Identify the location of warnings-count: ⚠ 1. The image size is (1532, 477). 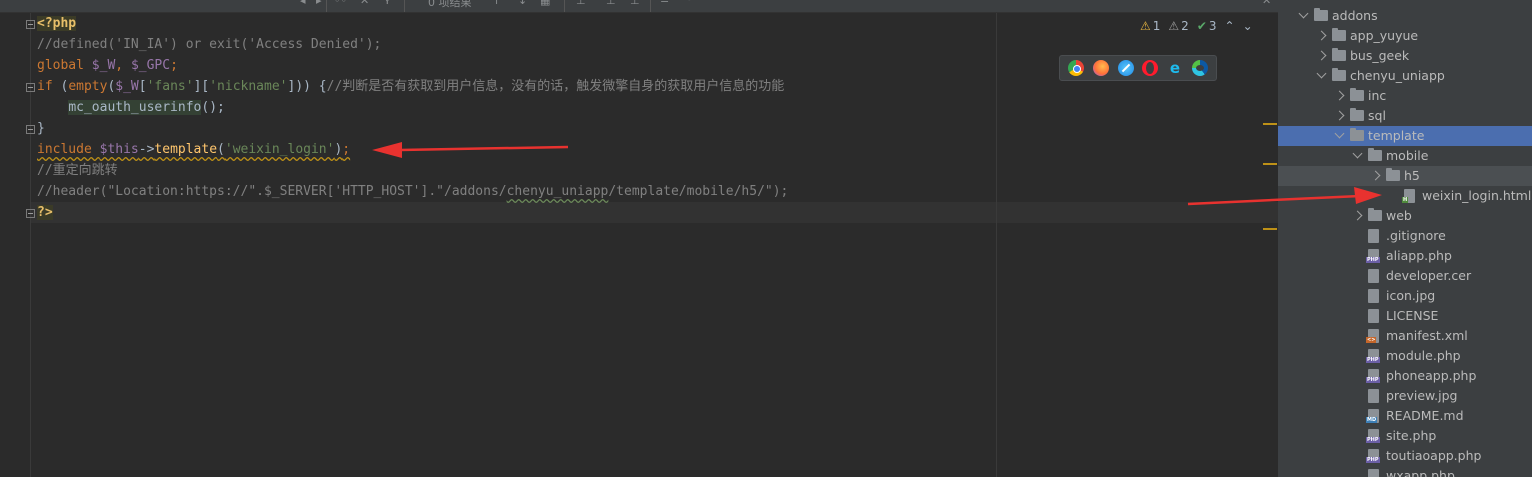
(1150, 26).